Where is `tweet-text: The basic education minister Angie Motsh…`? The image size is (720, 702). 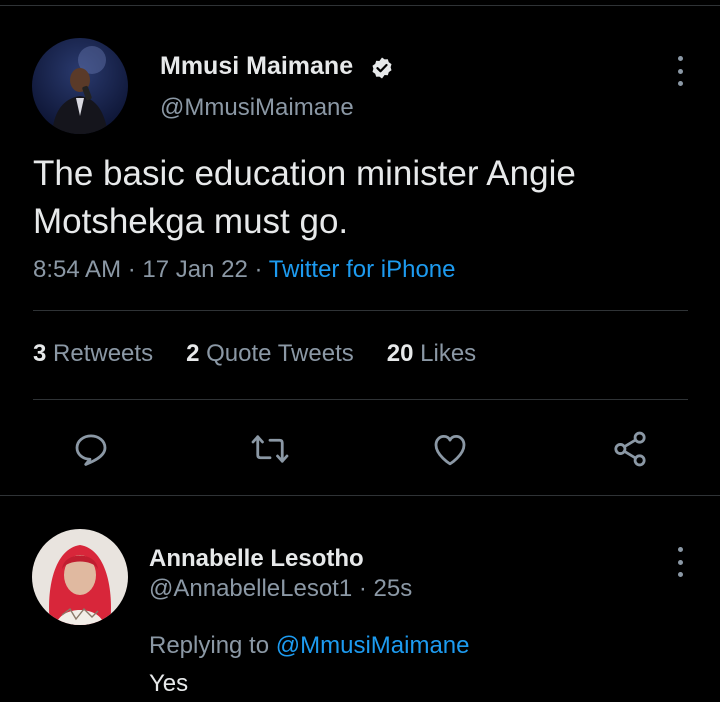
tweet-text: The basic education minister Angie Motsh… is located at coordinates (304, 197).